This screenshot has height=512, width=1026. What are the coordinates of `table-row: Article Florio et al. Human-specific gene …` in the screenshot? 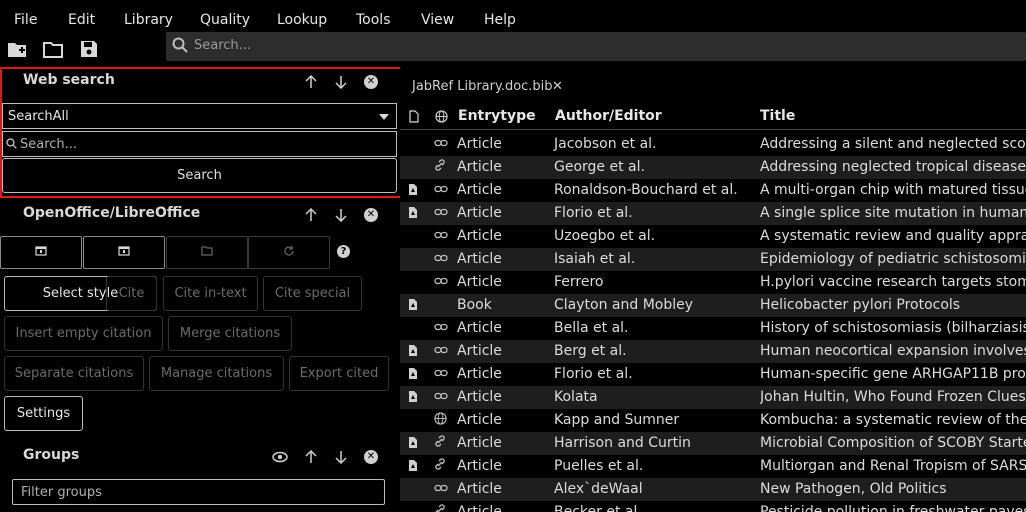 It's located at (713, 374).